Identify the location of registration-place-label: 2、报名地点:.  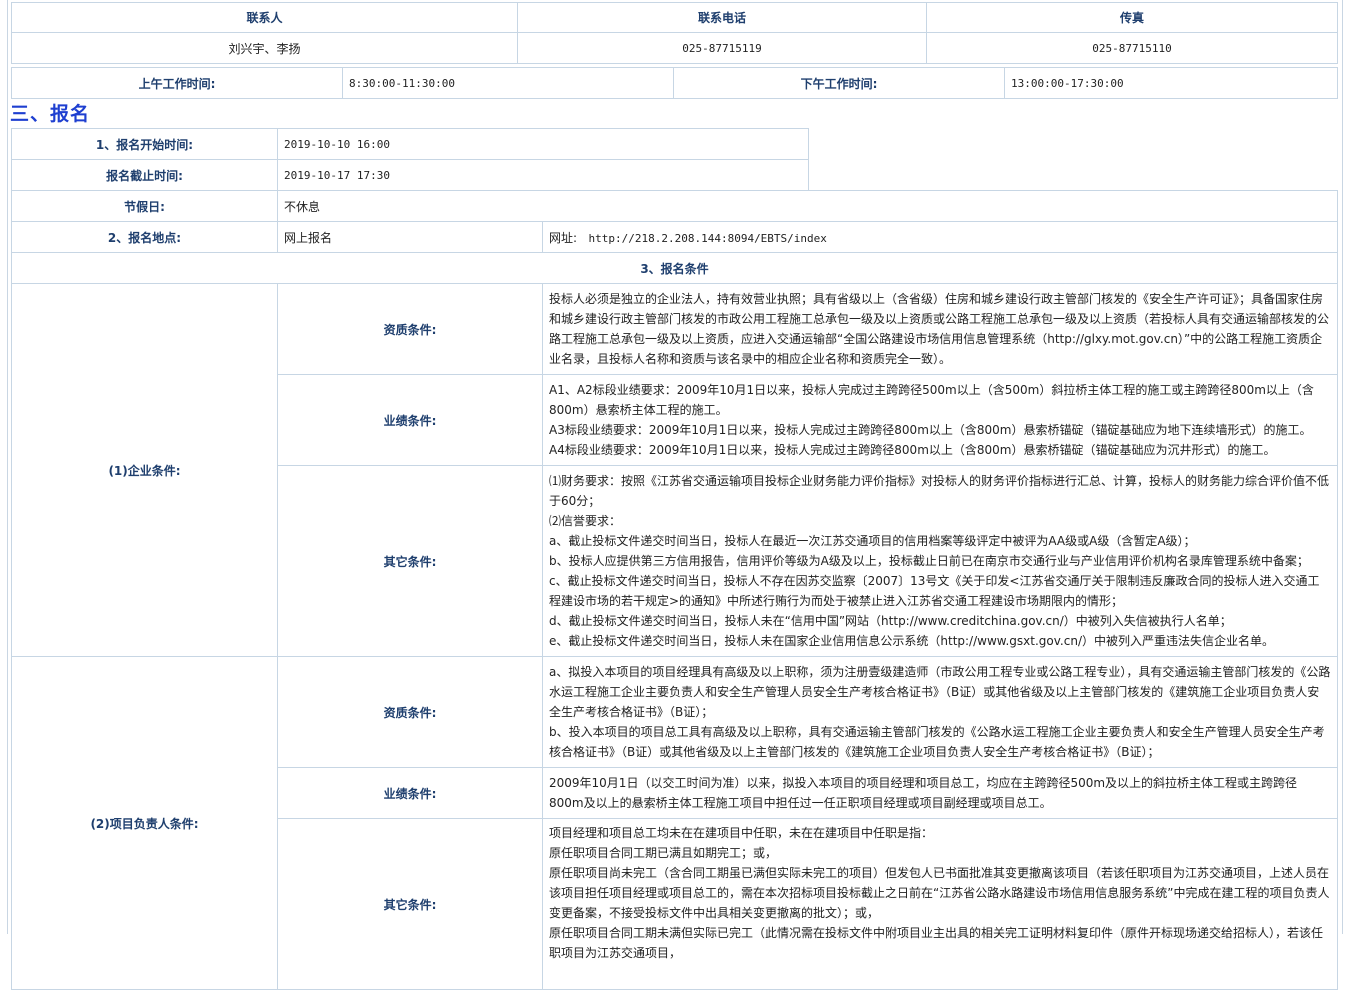
(144, 237).